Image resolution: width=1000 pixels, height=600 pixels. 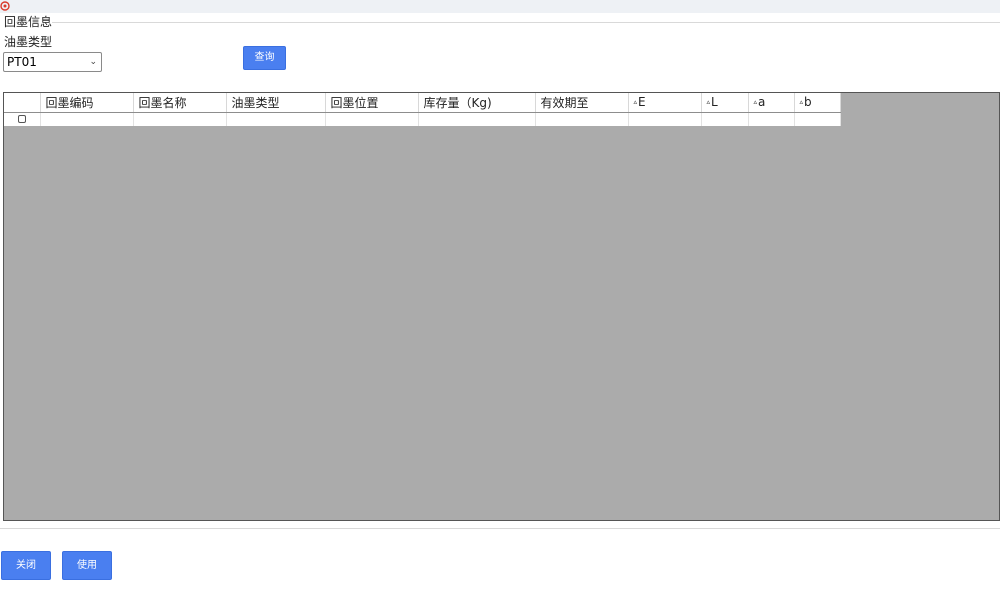 What do you see at coordinates (500, 6) in the screenshot?
I see `title-bar` at bounding box center [500, 6].